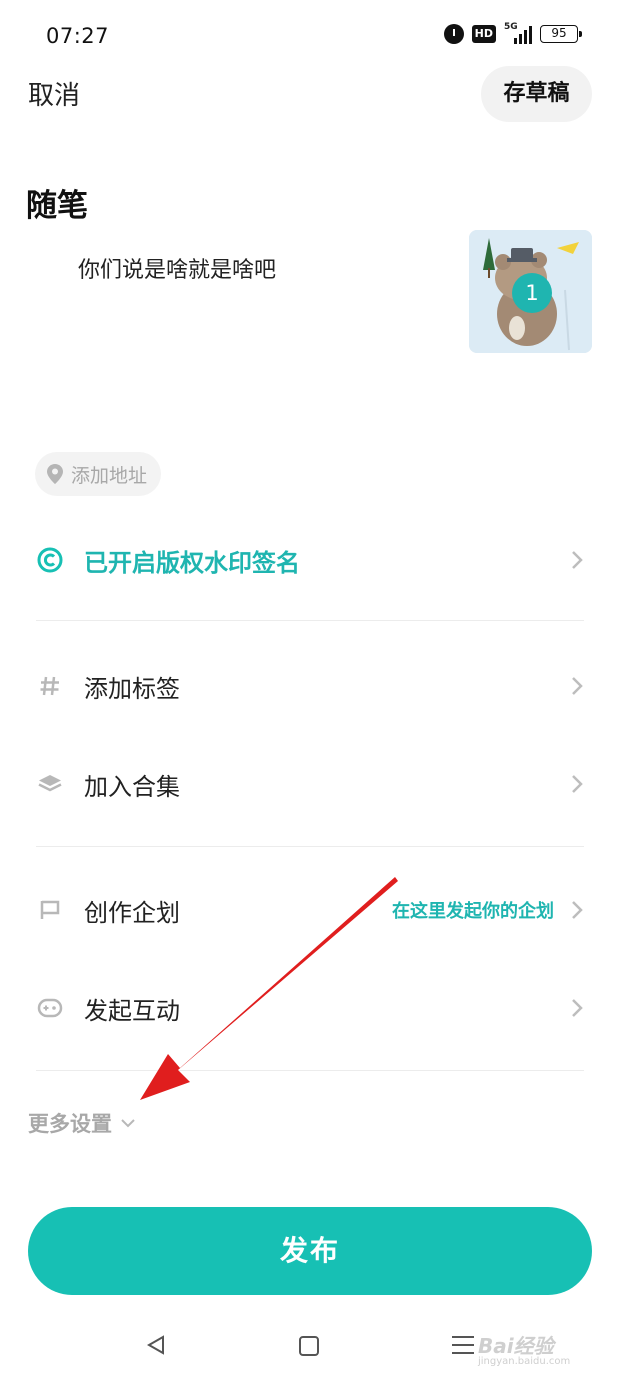 The width and height of the screenshot is (620, 1386). Describe the element at coordinates (55, 474) in the screenshot. I see `location-pin-icon` at that location.